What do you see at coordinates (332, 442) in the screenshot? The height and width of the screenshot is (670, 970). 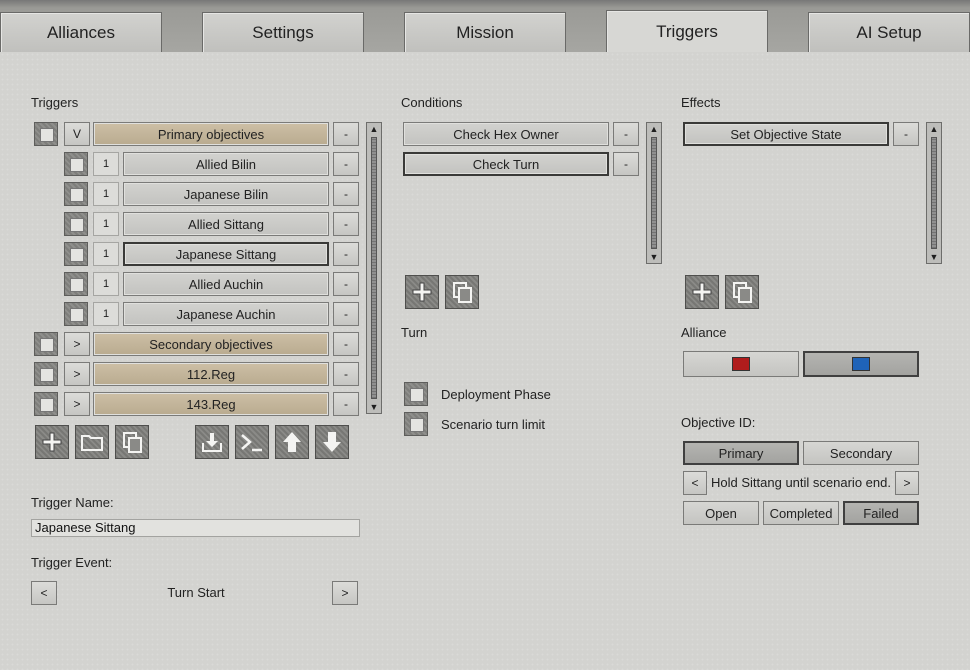 I see `move-down-button` at bounding box center [332, 442].